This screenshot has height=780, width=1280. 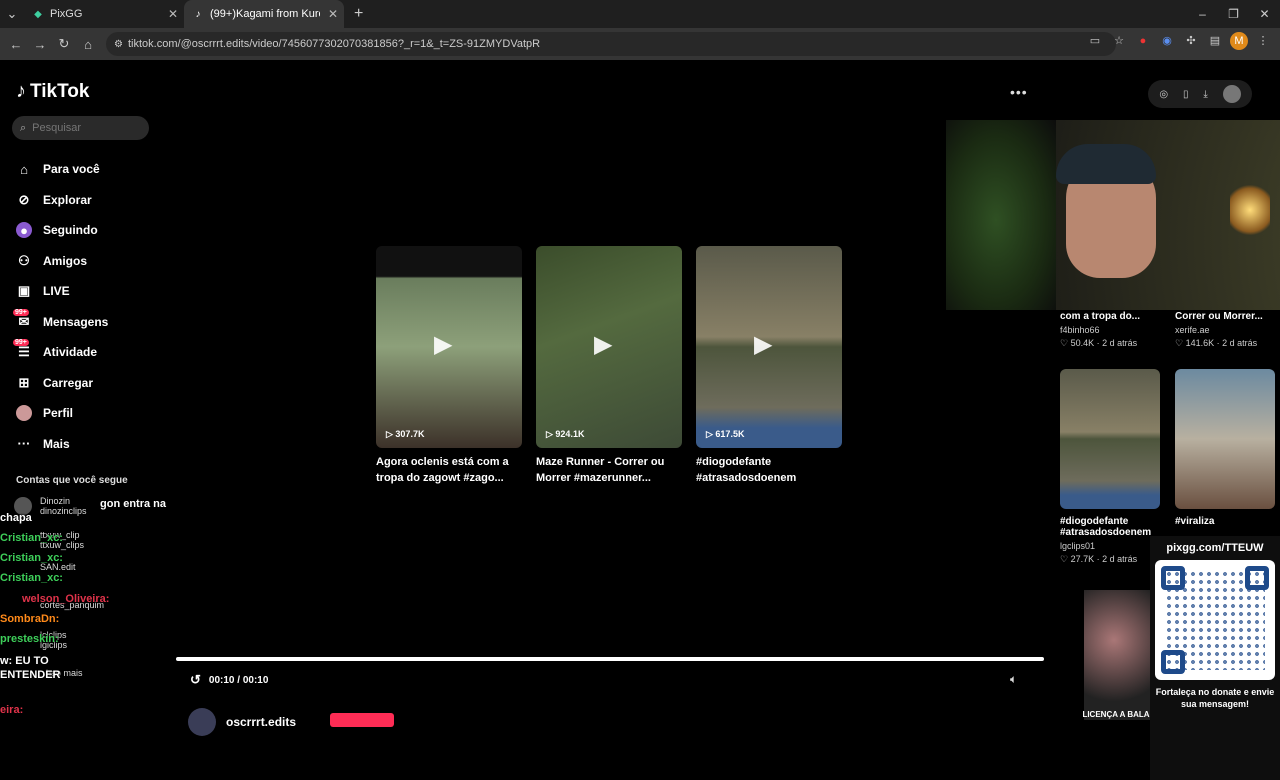 I want to click on sidebar-item-mensagens: ✉ 99+ Mensagens, so click(x=60, y=322).